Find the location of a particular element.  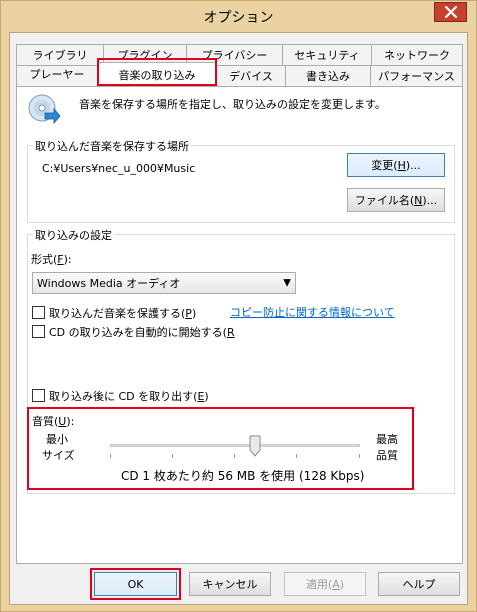

auto-rip-label: CD の取り込みを自動的に開始する(R is located at coordinates (142, 332).